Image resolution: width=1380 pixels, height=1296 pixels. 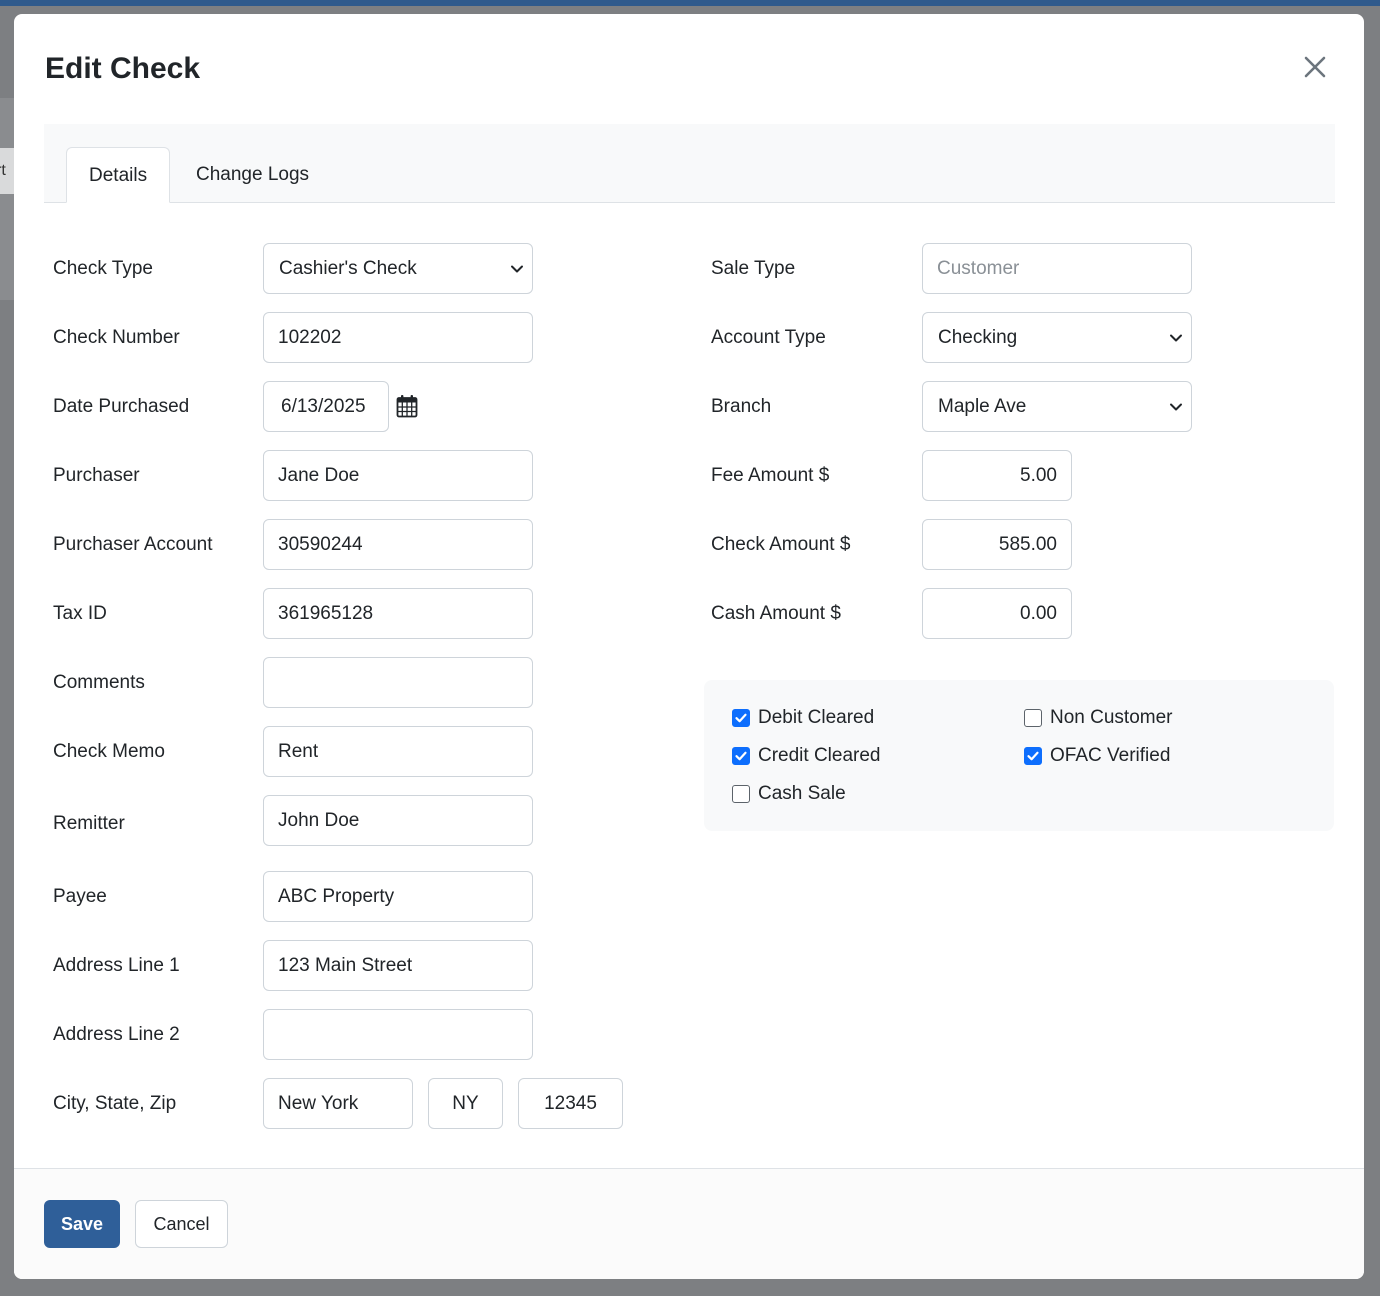 I want to click on calendar-icon, so click(x=407, y=406).